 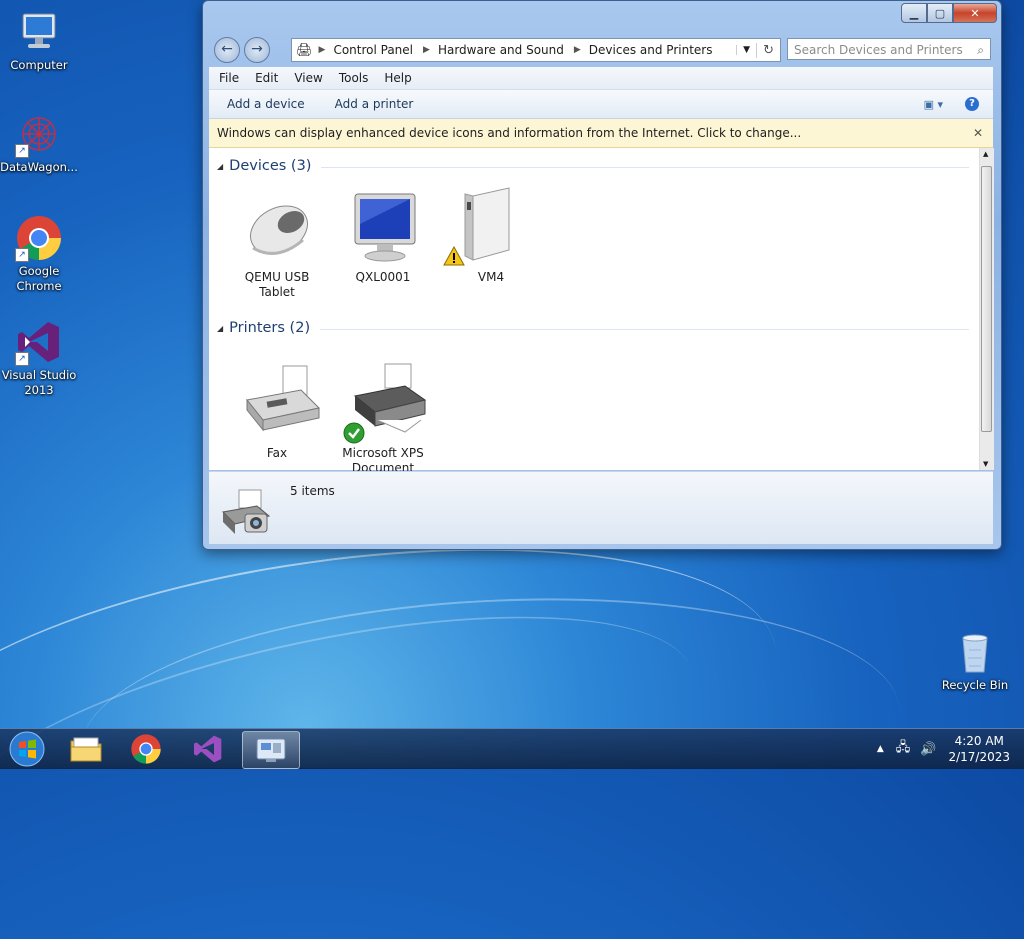 I want to click on visual-studio-icon, so click(x=208, y=749).